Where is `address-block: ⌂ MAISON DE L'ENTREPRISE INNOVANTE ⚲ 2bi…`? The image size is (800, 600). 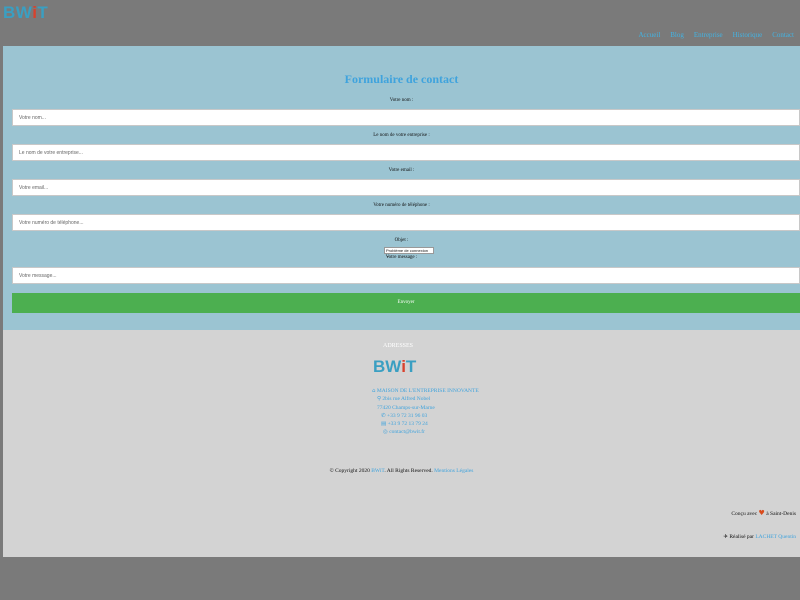 address-block: ⌂ MAISON DE L'ENTREPRISE INNOVANTE ⚲ 2bi… is located at coordinates (425, 412).